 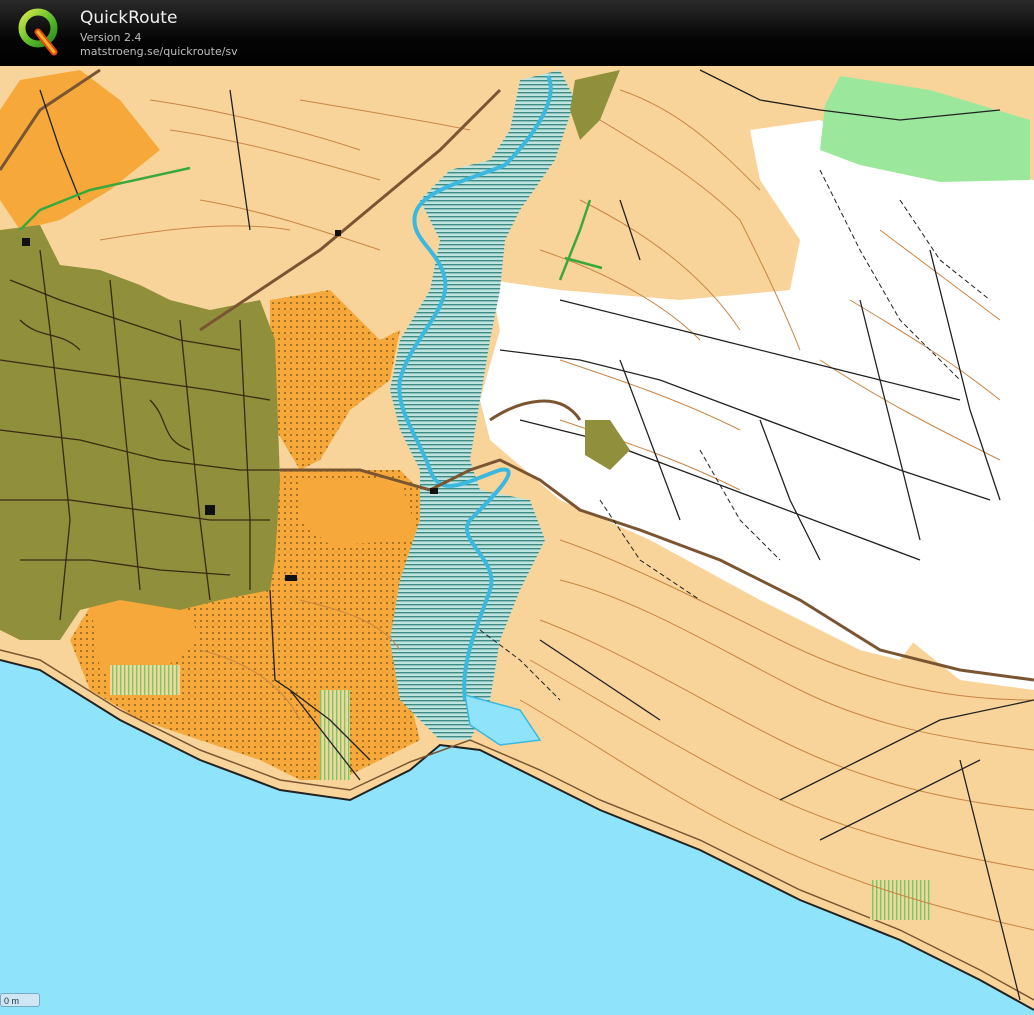 I want to click on app-version: Version 2.4, so click(x=111, y=37).